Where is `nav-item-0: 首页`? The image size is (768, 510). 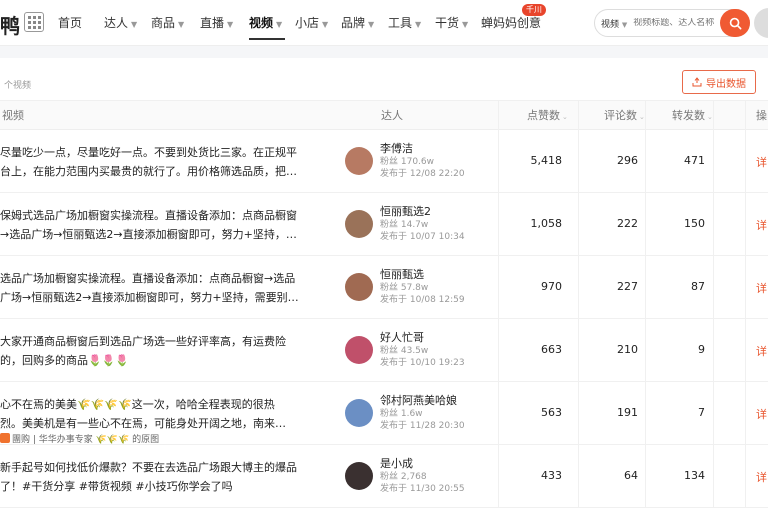 nav-item-0: 首页 is located at coordinates (81, 23).